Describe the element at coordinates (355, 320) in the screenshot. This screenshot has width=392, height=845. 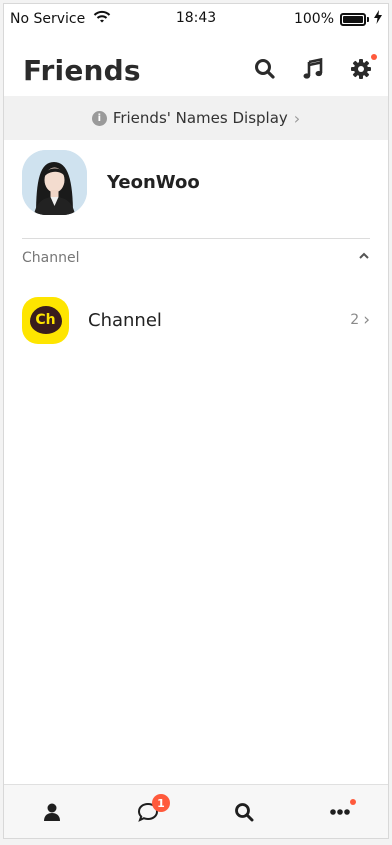
I see `channel-count-value: 2` at that location.